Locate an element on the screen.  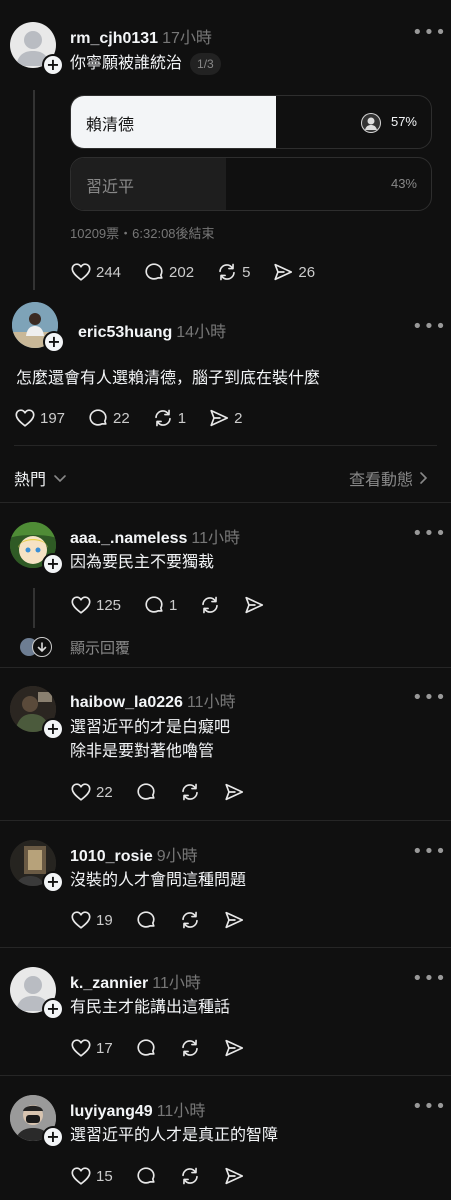
repost-button: 1 is located at coordinates (169, 418).